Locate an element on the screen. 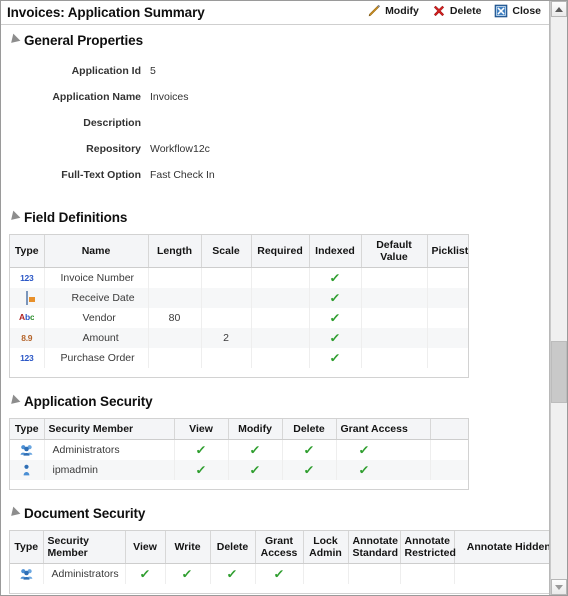  section-header-general-properties: General Properties is located at coordinates (275, 40).